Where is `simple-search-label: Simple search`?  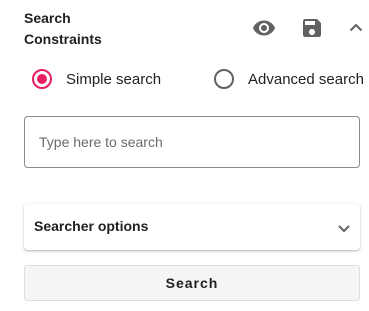 simple-search-label: Simple search is located at coordinates (113, 79).